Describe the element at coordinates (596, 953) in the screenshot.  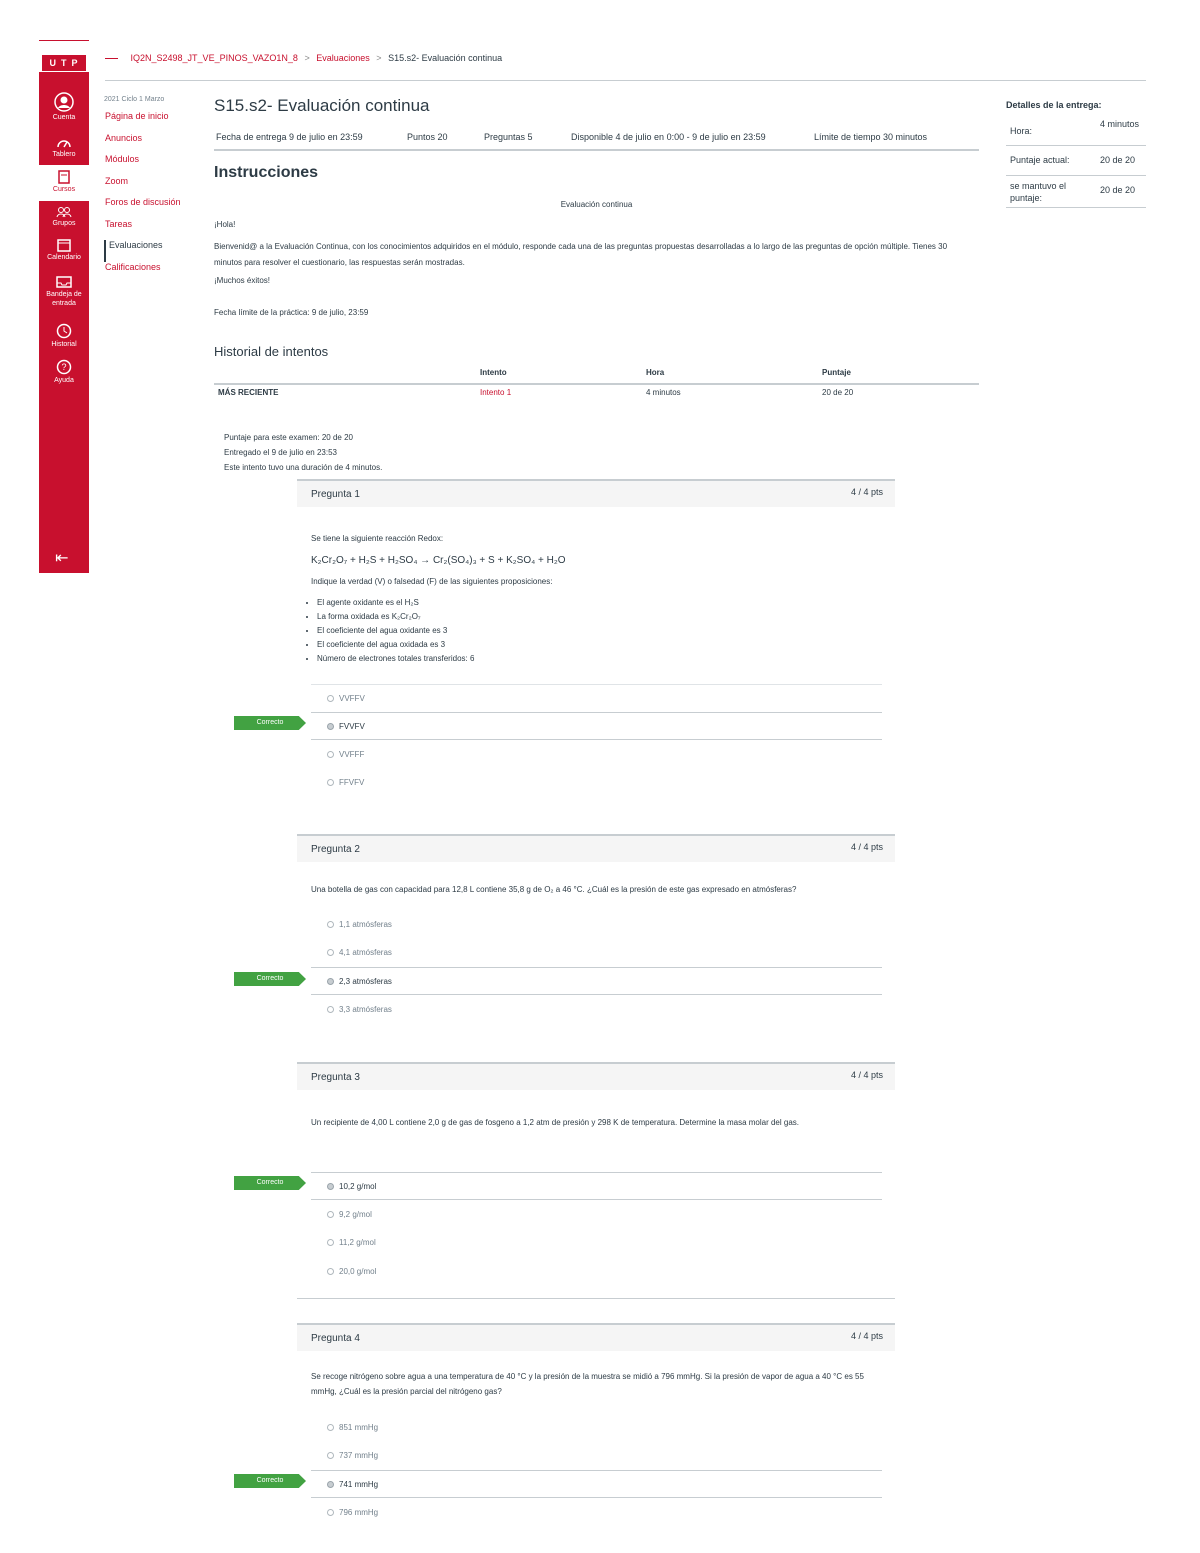
I see `answer-option: 4,1 atmósferas` at that location.